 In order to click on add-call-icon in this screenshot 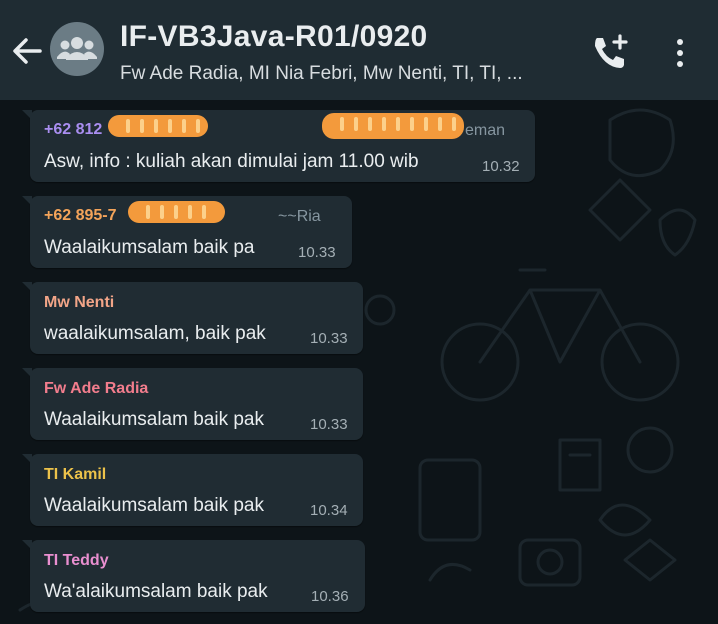, I will do `click(610, 52)`.